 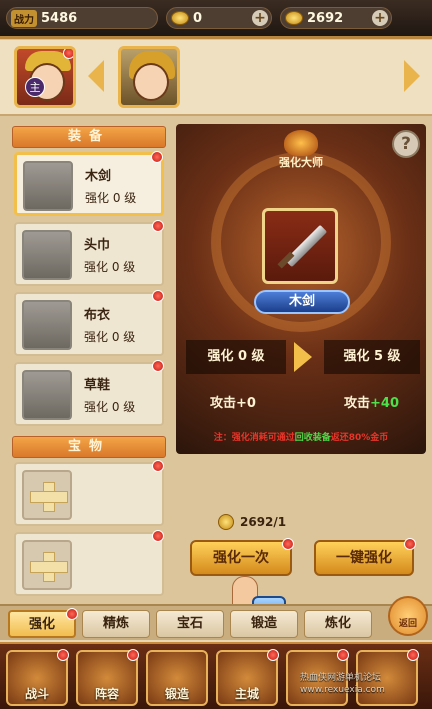 I want to click on help-button: ?, so click(x=406, y=144).